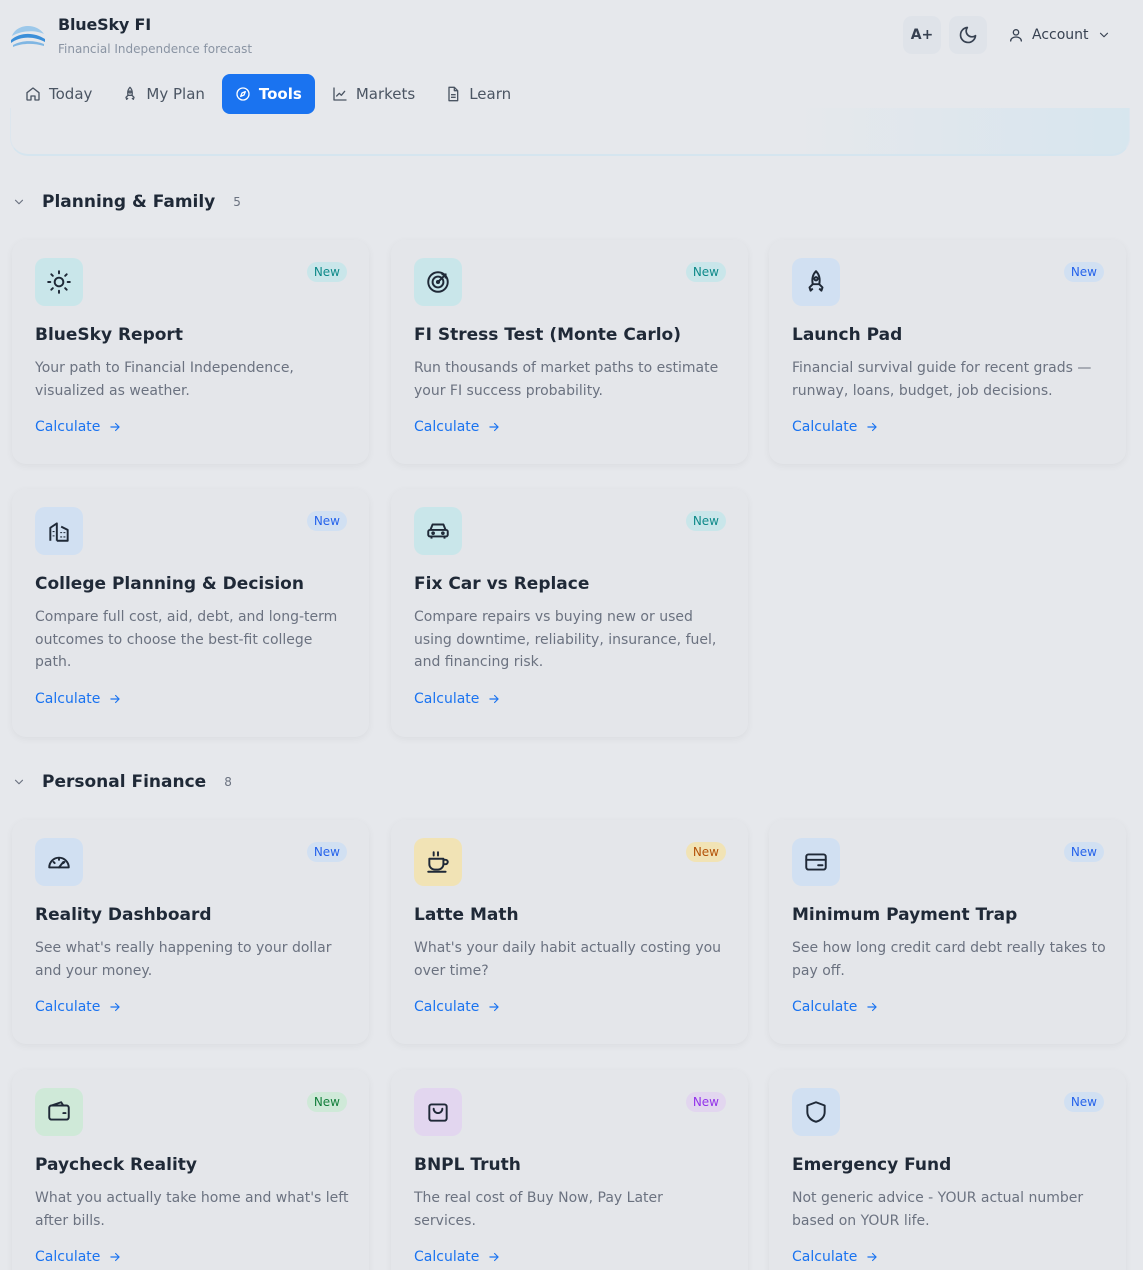 The height and width of the screenshot is (1270, 1143). I want to click on card-title: Emergency Fund, so click(872, 1165).